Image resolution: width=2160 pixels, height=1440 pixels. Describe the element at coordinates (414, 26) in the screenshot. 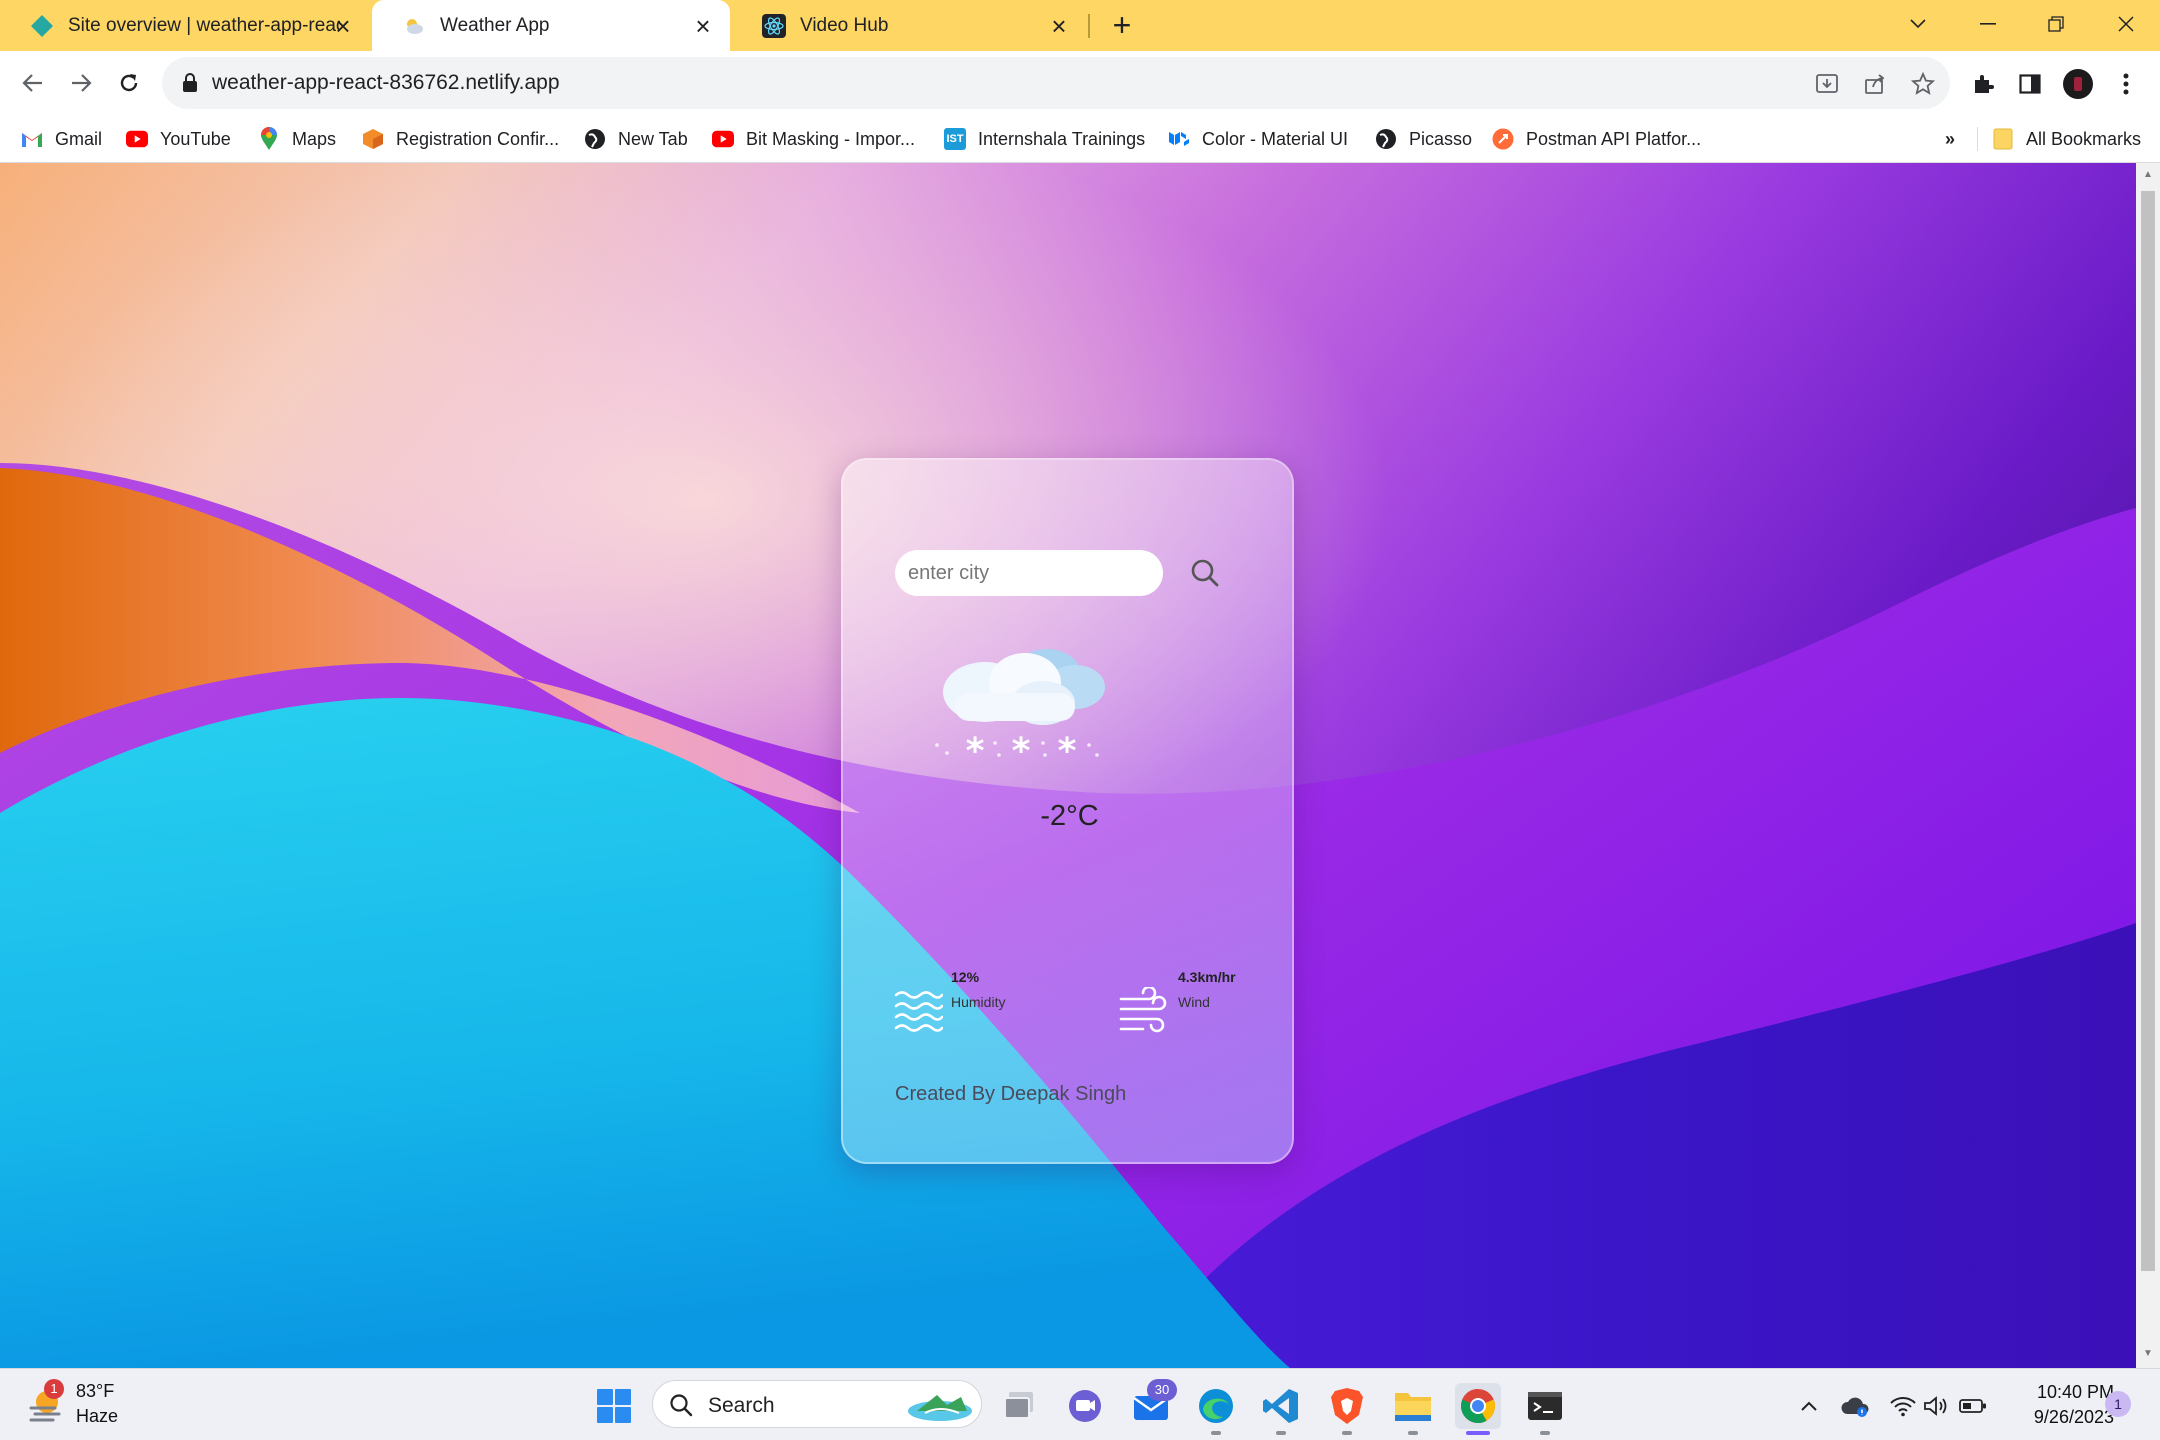

I see `weather-favicon-icon` at that location.